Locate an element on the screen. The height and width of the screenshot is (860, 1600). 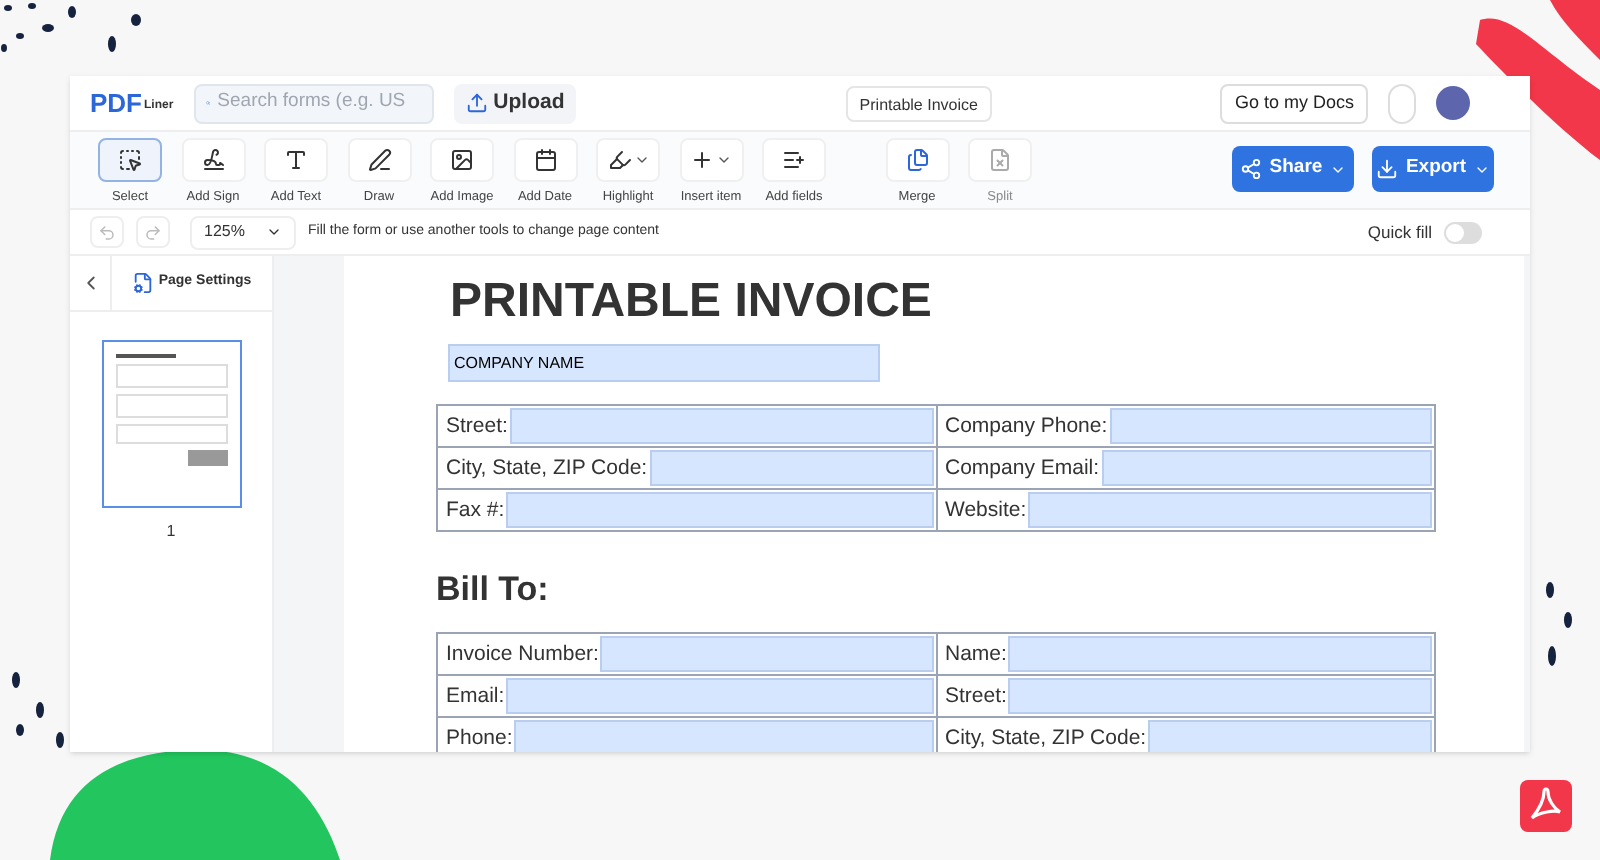
field-label: Email: is located at coordinates (474, 696).